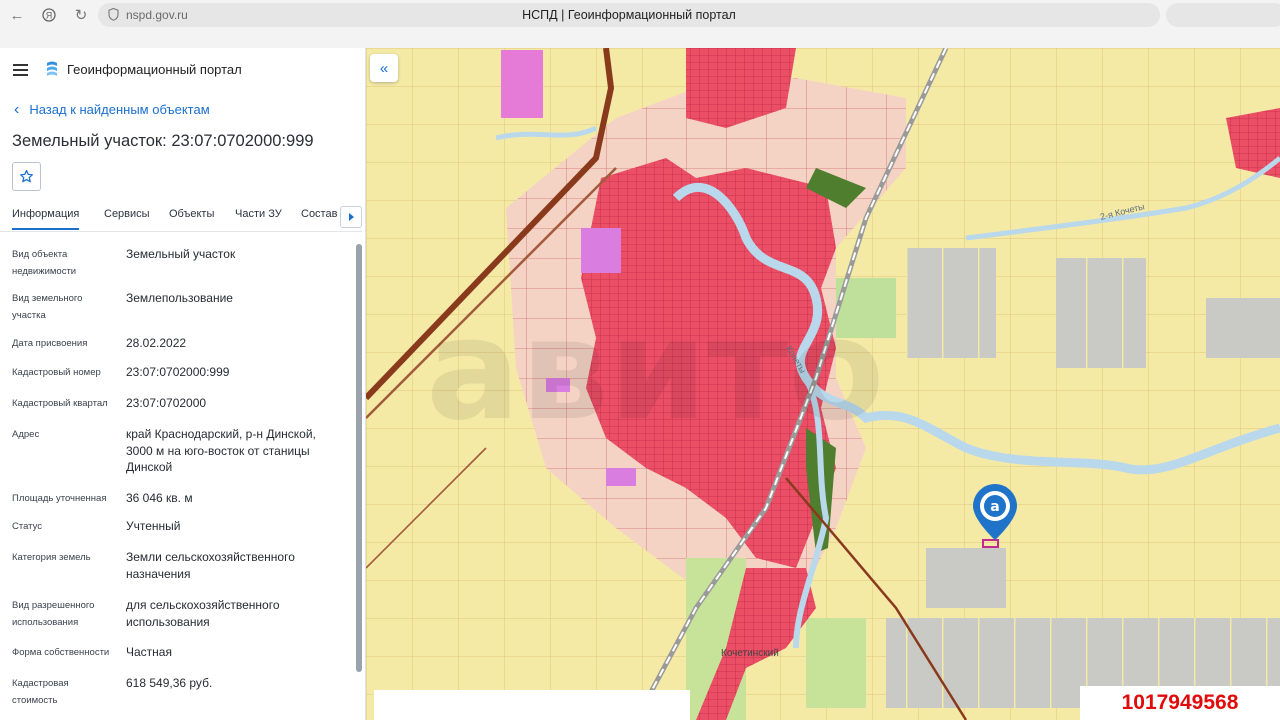 Image resolution: width=1280 pixels, height=720 pixels. What do you see at coordinates (52, 68) in the screenshot?
I see `portal-logo-icon` at bounding box center [52, 68].